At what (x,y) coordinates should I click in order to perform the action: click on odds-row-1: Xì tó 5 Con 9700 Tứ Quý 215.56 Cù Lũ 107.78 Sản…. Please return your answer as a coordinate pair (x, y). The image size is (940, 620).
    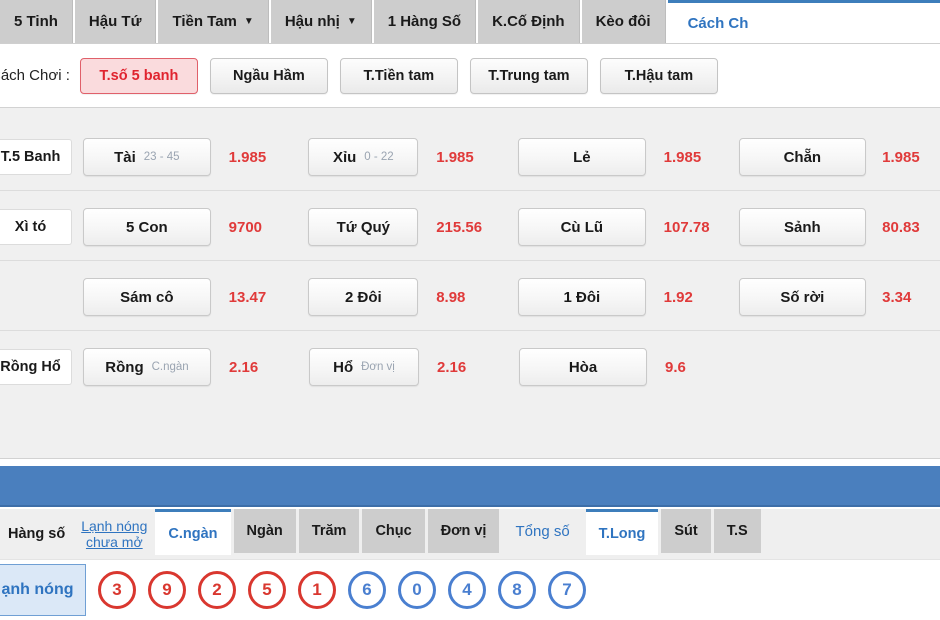
    Looking at the image, I should click on (470, 227).